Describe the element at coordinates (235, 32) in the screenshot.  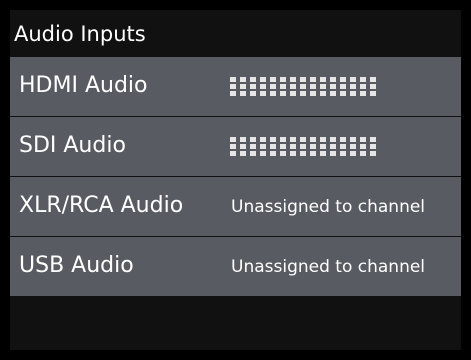
I see `panel-header: Audio Inputs` at that location.